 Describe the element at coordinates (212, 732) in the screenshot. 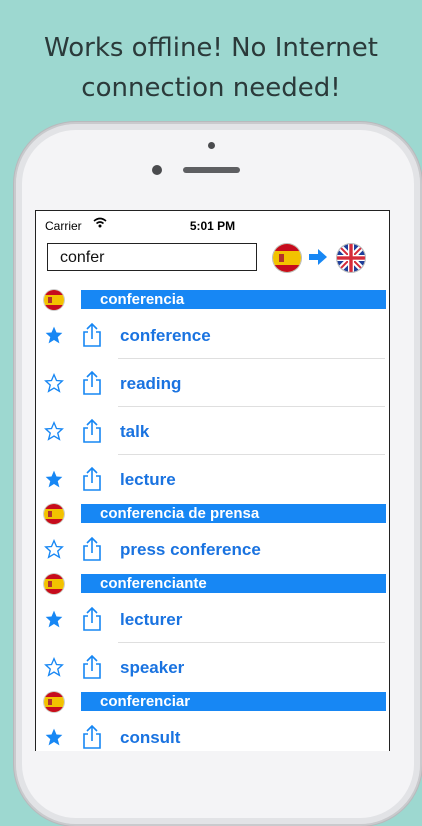

I see `translation-row: consult` at that location.